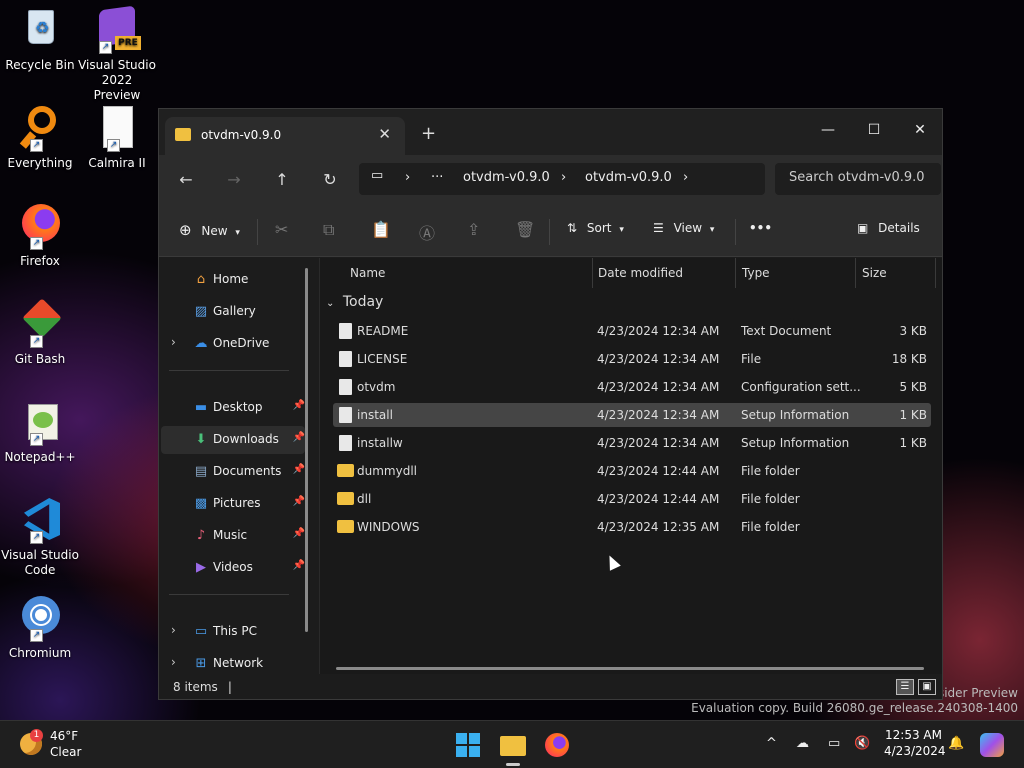  What do you see at coordinates (40, 562) in the screenshot?
I see `desktop-icon-label: Visual Studio Code` at bounding box center [40, 562].